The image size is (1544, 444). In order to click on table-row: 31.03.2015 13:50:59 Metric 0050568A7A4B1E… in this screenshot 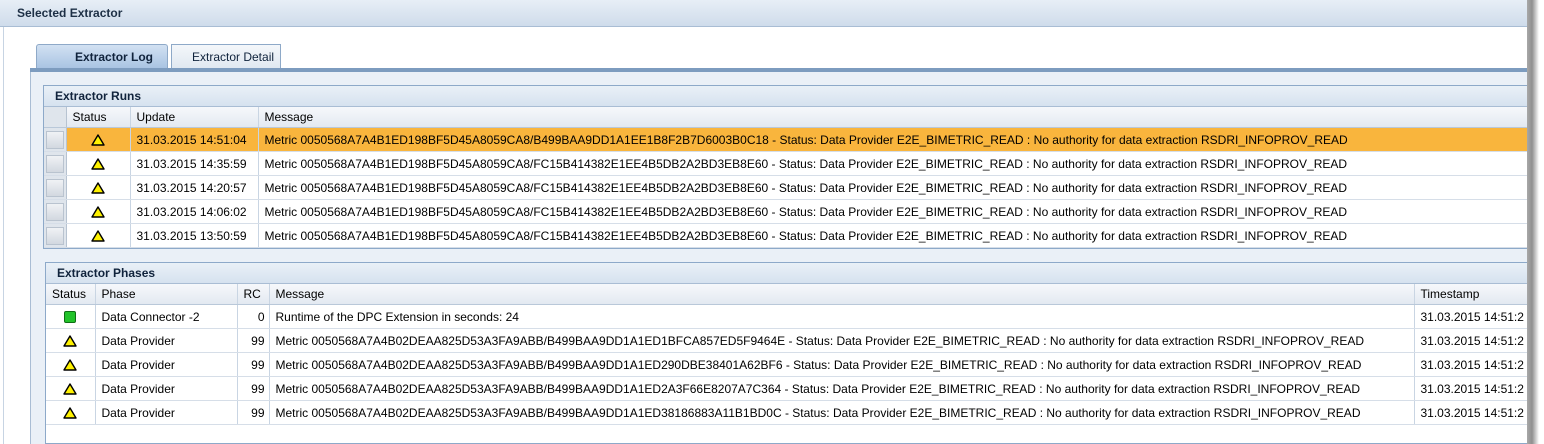, I will do `click(785, 235)`.